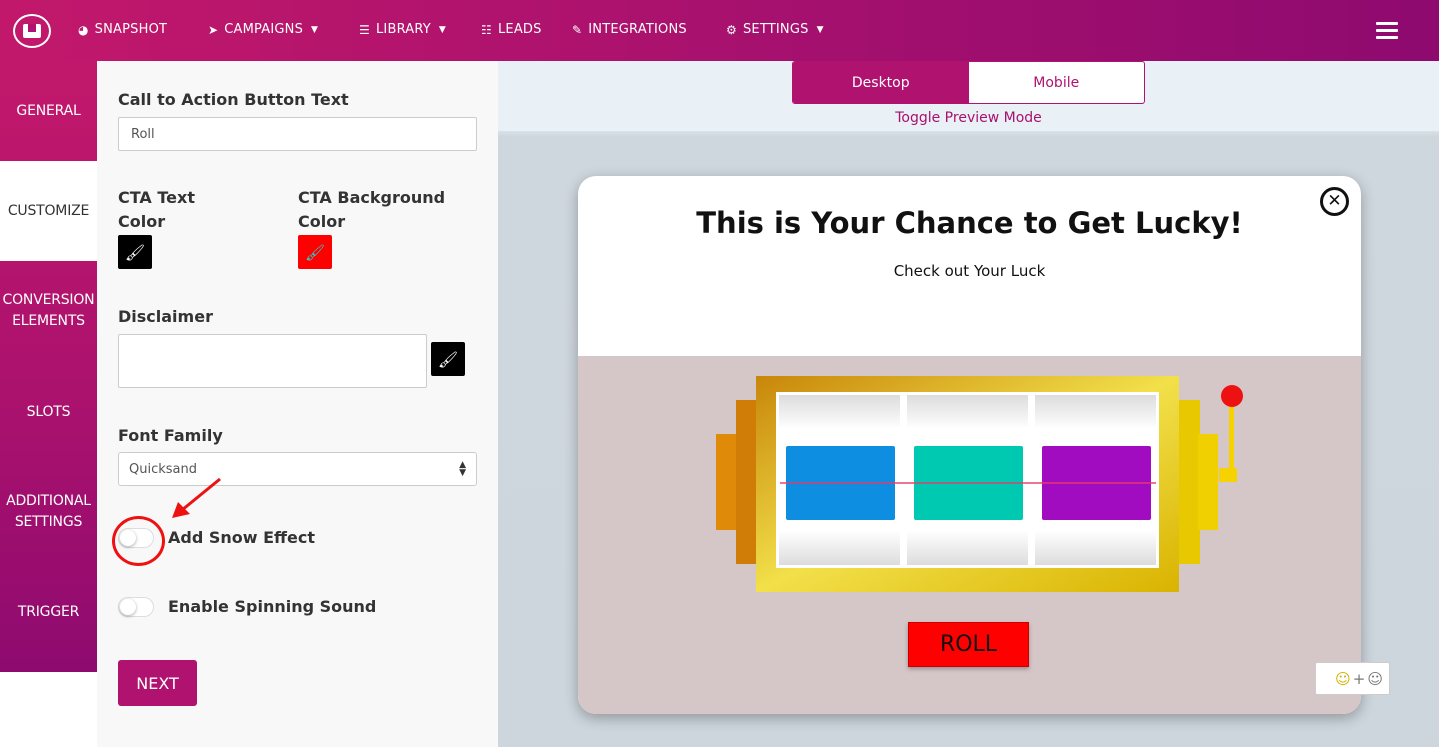 This screenshot has width=1439, height=747. I want to click on nav-settings-label: SETTINGS, so click(775, 29).